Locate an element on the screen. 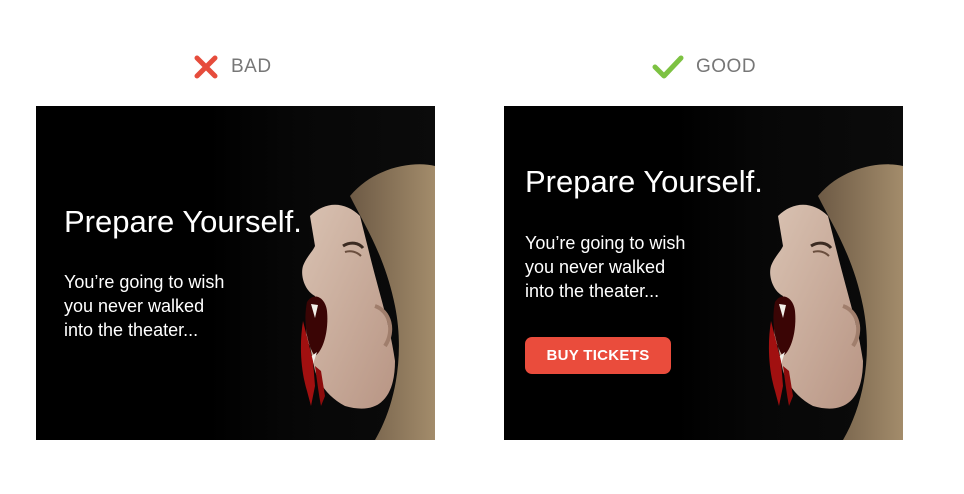 The width and height of the screenshot is (964, 494). buy-tickets-button: BUY TICKETS is located at coordinates (598, 355).